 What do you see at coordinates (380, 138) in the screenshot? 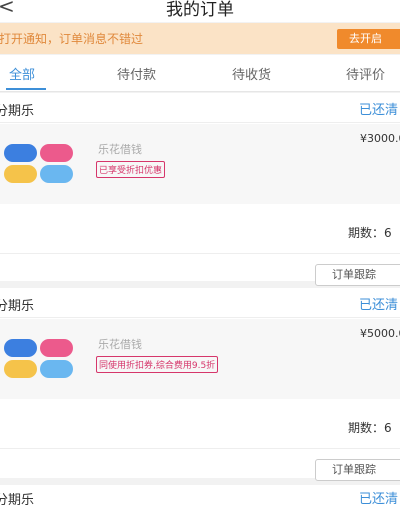
I see `price: ¥3000.00` at bounding box center [380, 138].